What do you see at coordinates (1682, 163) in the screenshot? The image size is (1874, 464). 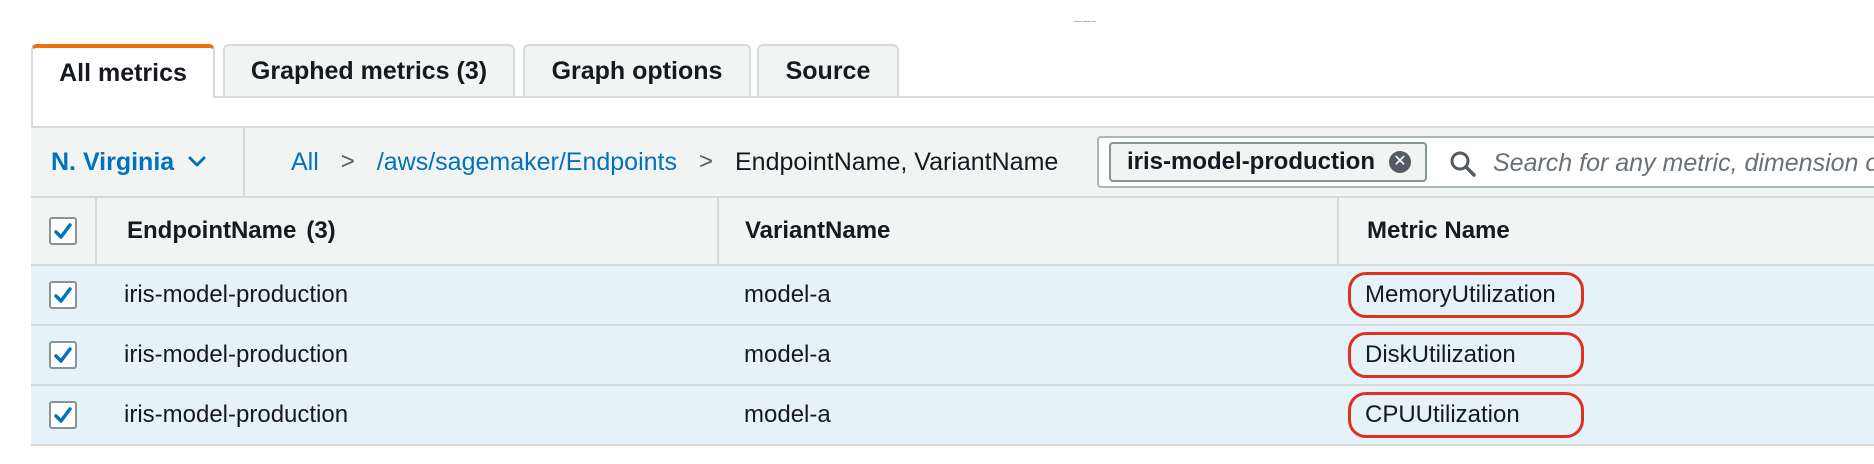 I see `search-input` at bounding box center [1682, 163].